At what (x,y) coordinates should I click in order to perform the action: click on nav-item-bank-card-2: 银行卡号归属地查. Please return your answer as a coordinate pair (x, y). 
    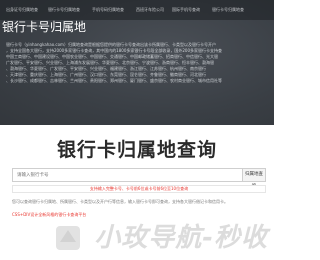
    Looking at the image, I should click on (240, 10).